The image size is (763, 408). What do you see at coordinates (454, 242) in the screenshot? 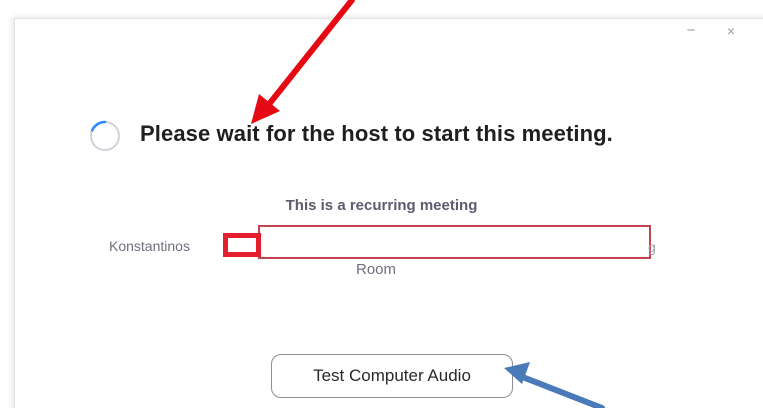
I see `redaction-box` at bounding box center [454, 242].